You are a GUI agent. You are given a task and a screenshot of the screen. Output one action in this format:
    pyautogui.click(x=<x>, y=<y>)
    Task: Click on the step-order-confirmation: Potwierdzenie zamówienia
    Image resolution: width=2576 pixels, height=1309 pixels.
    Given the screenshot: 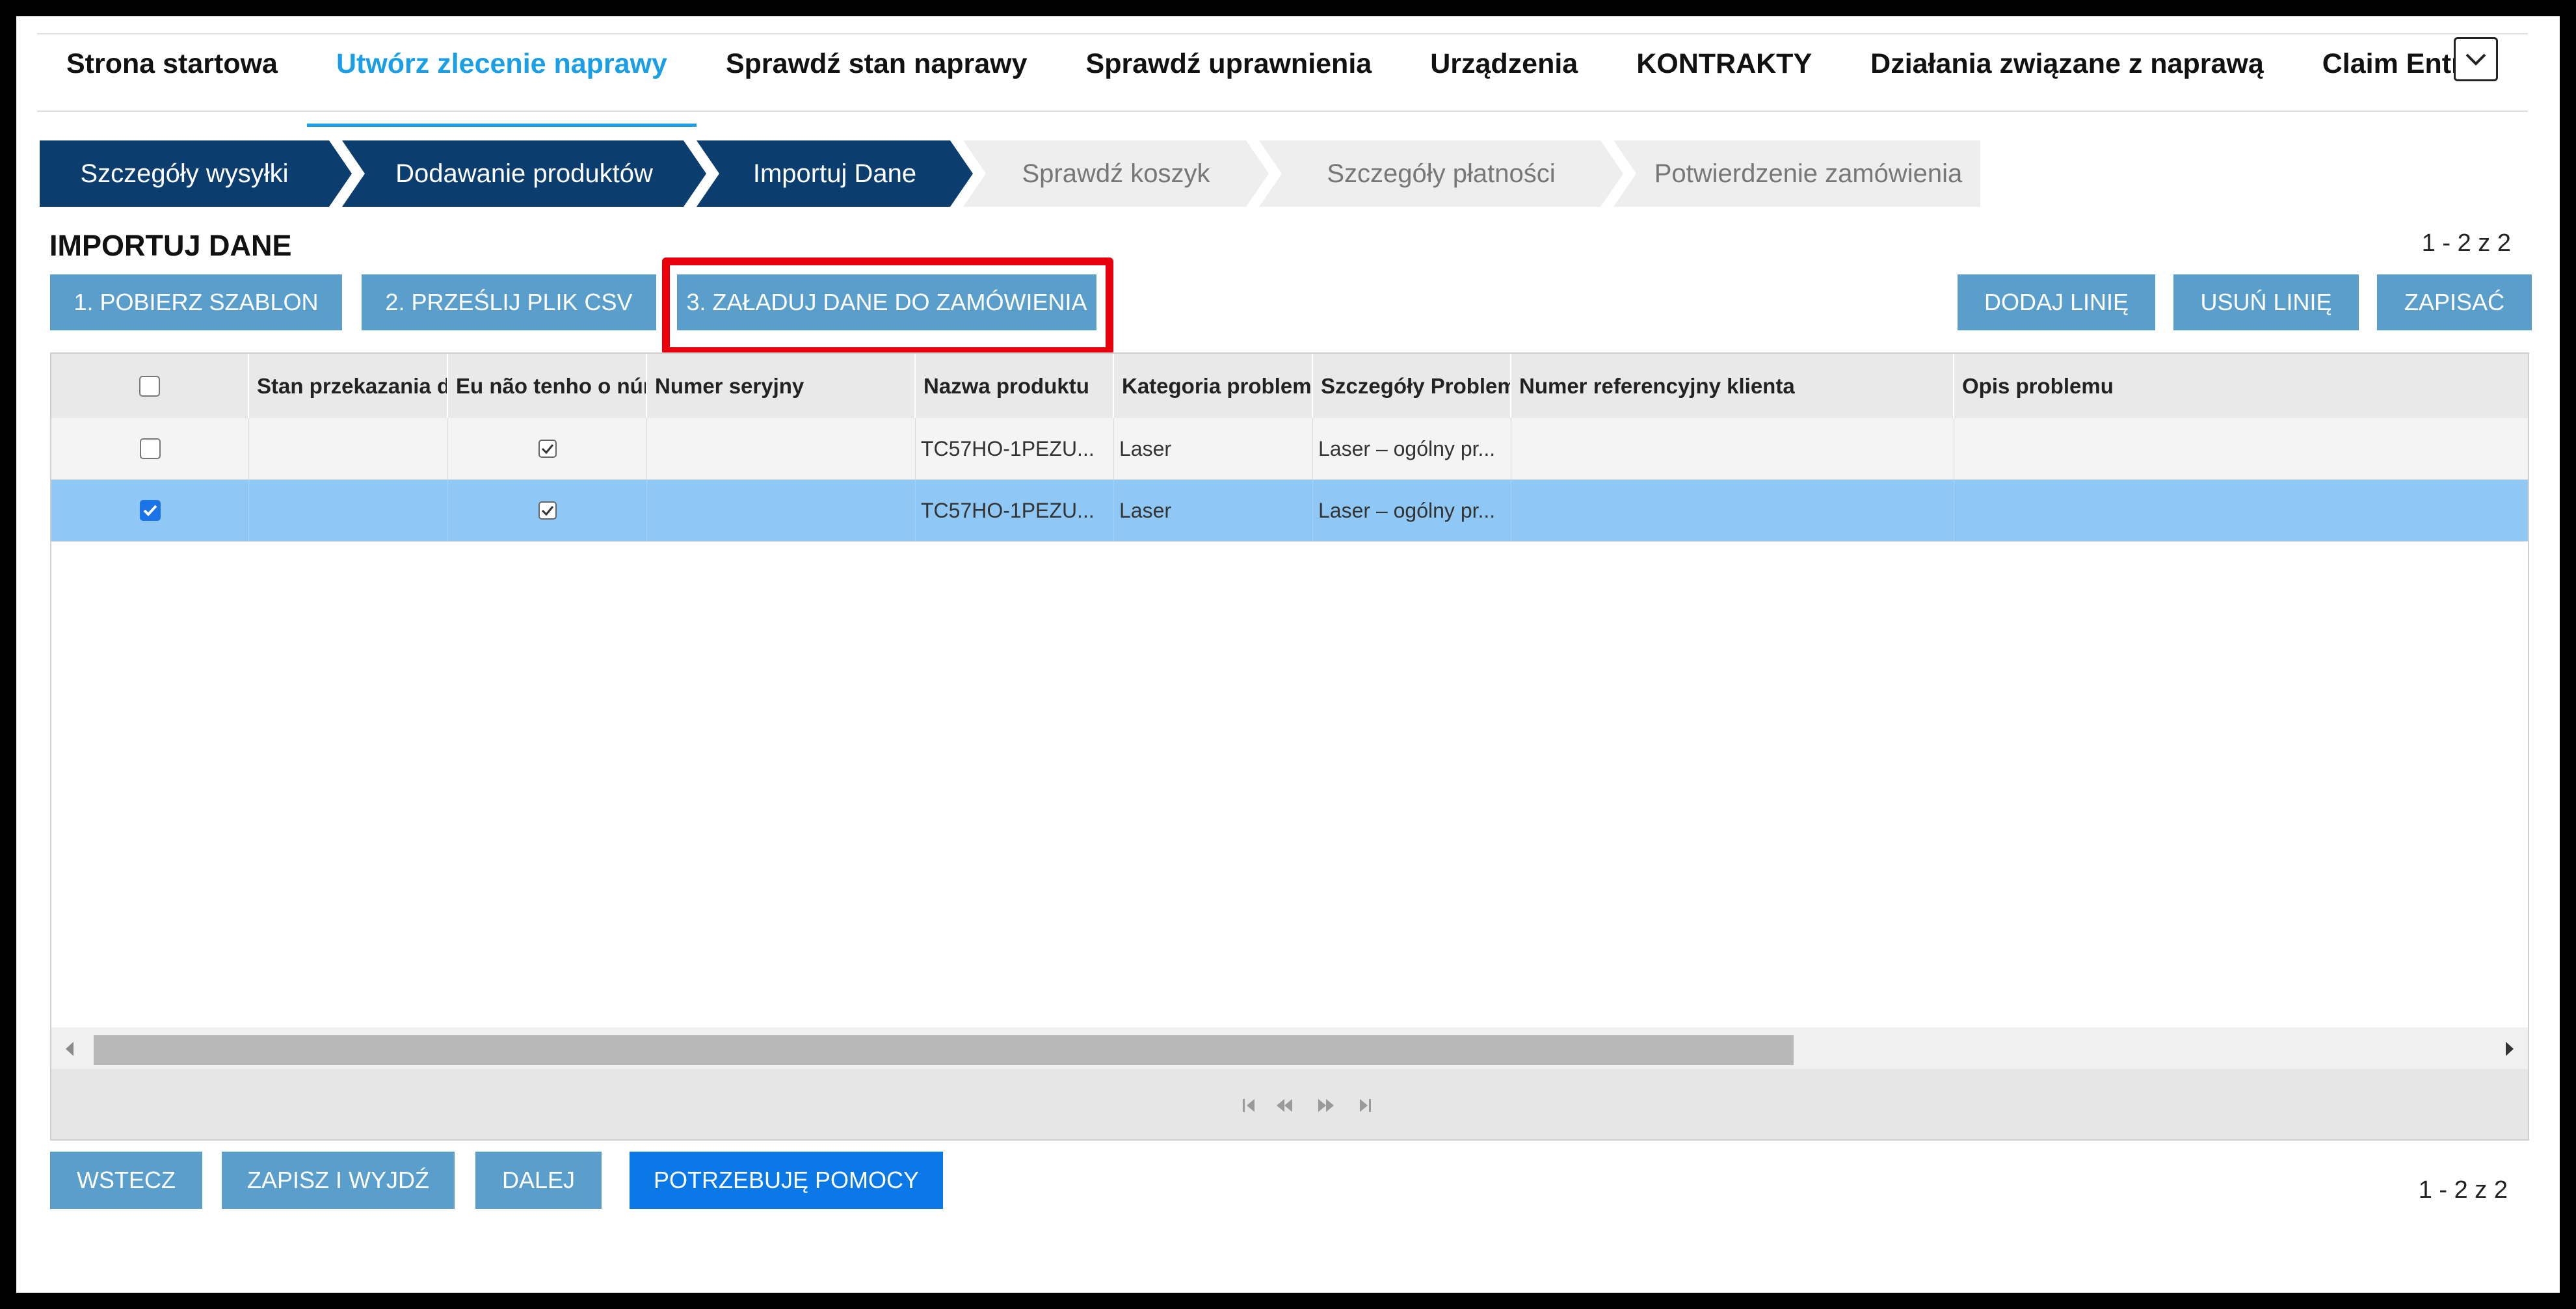 What is the action you would take?
    pyautogui.click(x=1808, y=173)
    